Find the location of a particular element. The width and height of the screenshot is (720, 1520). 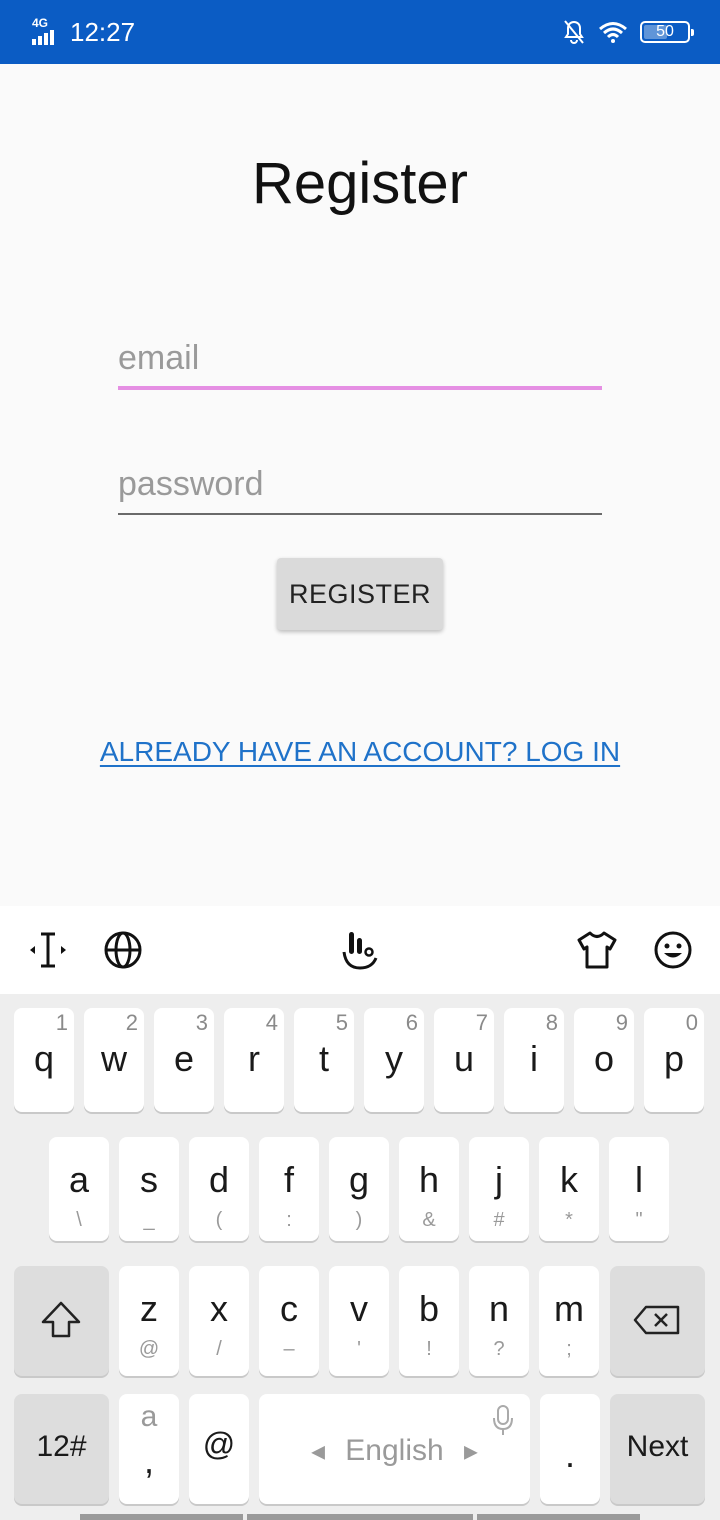

key-u: u7 is located at coordinates (464, 1060).